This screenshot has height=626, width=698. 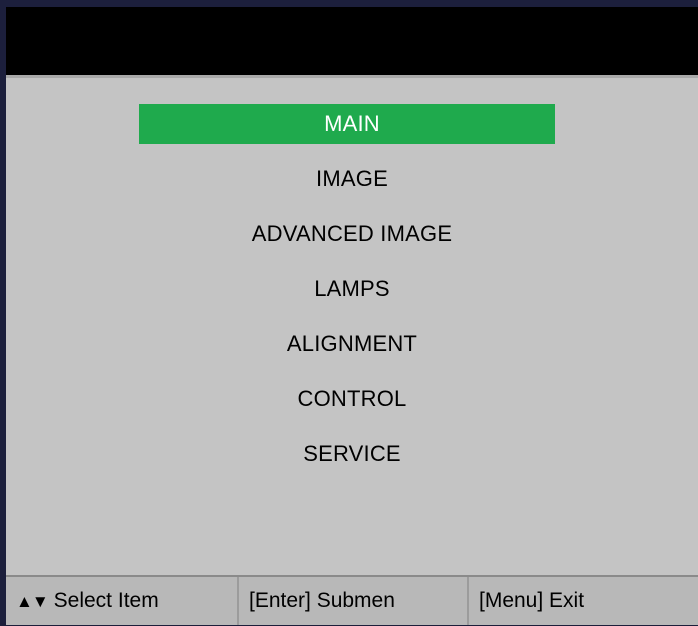 I want to click on status-enter-submenu: [Enter] Submen, so click(x=354, y=601).